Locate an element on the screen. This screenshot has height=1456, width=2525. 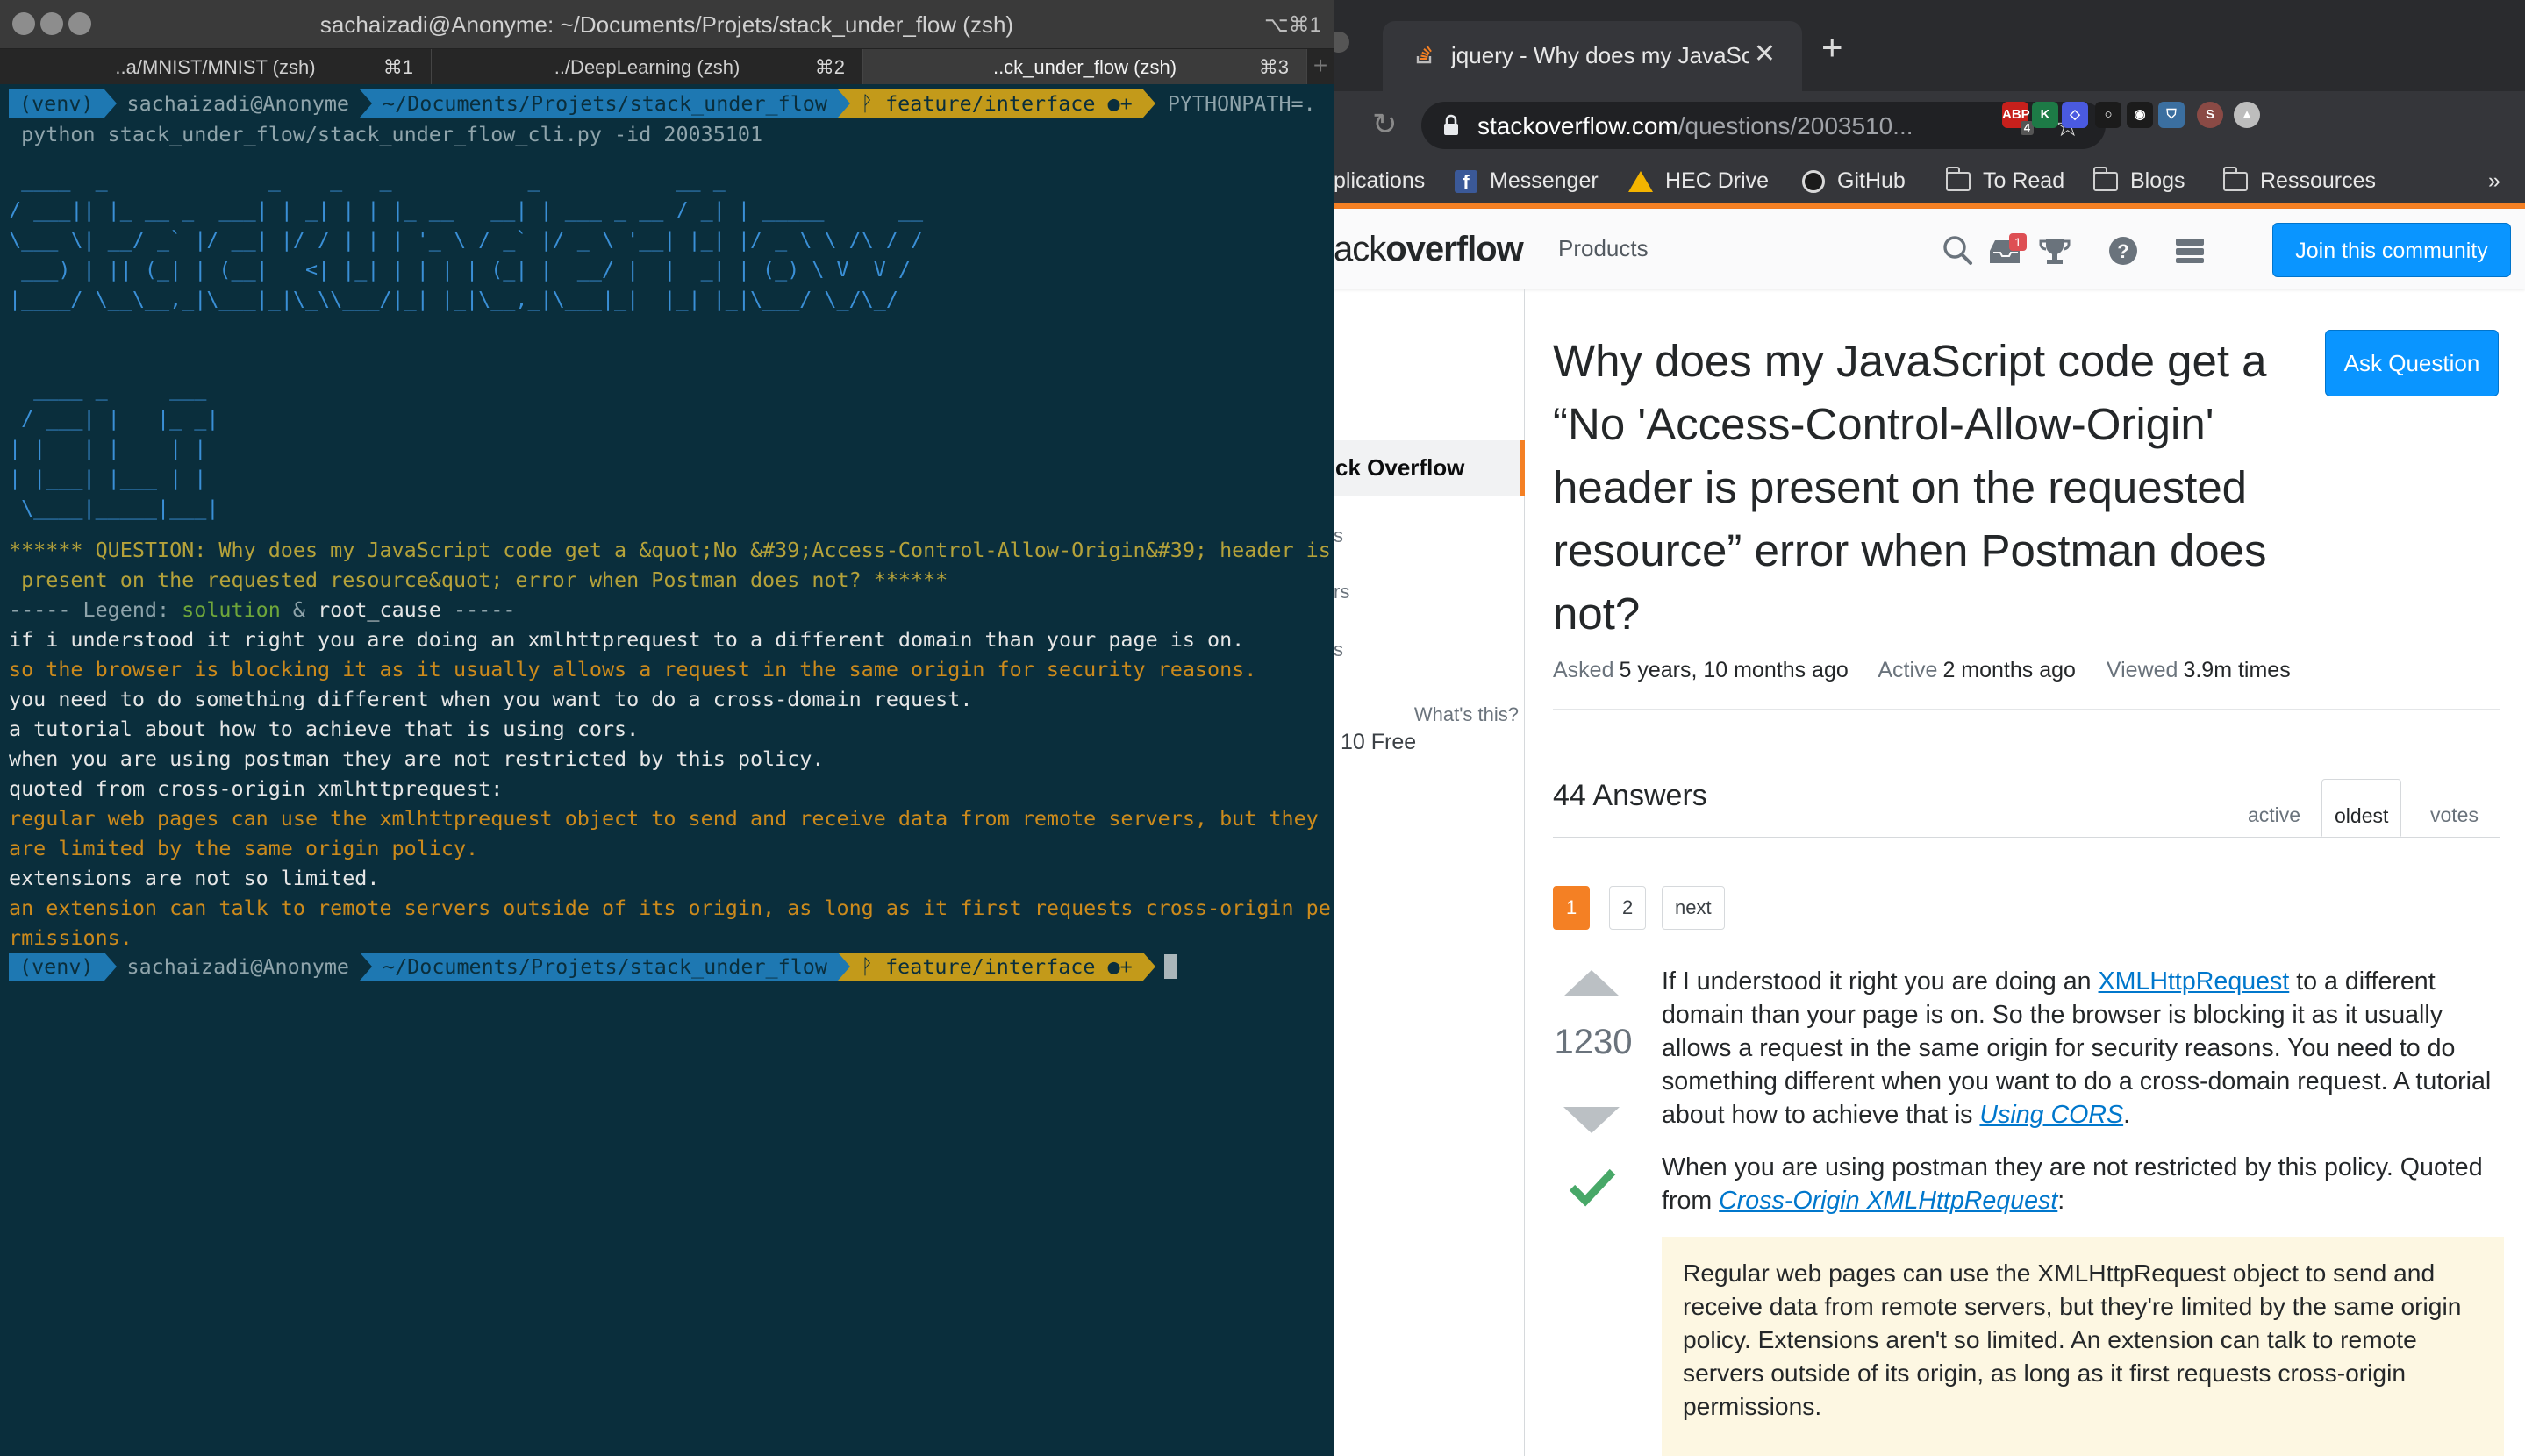
bookmark-item: HEC Drive is located at coordinates (1698, 181).